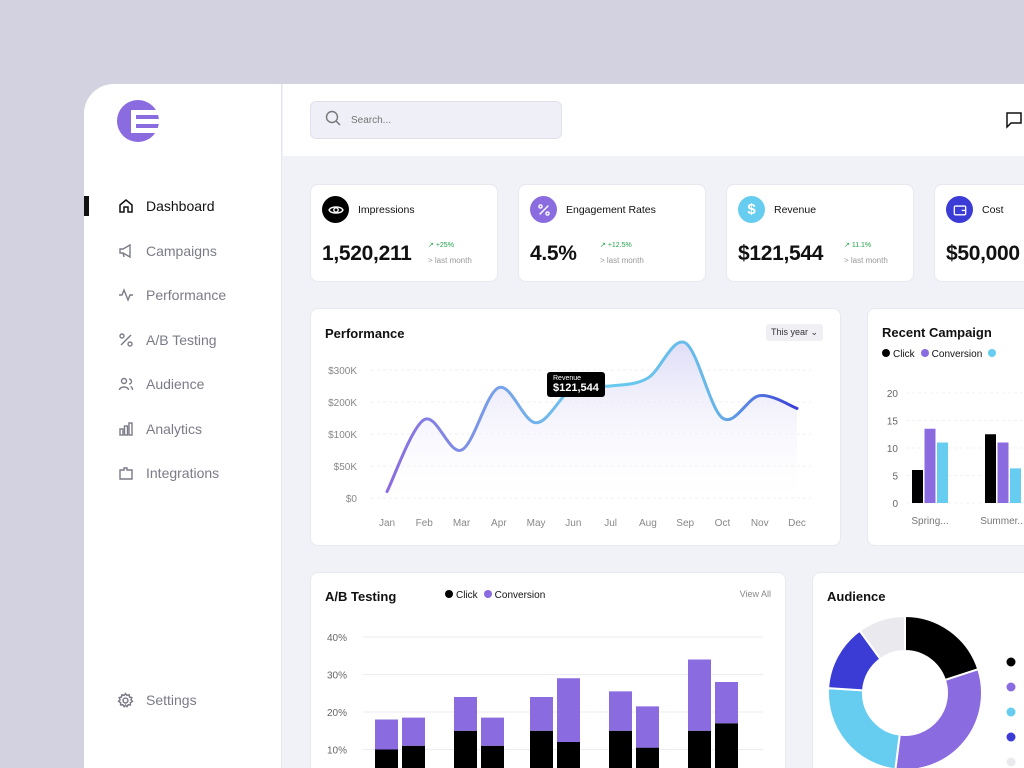 This screenshot has height=768, width=1024. What do you see at coordinates (125, 295) in the screenshot?
I see `activity-icon` at bounding box center [125, 295].